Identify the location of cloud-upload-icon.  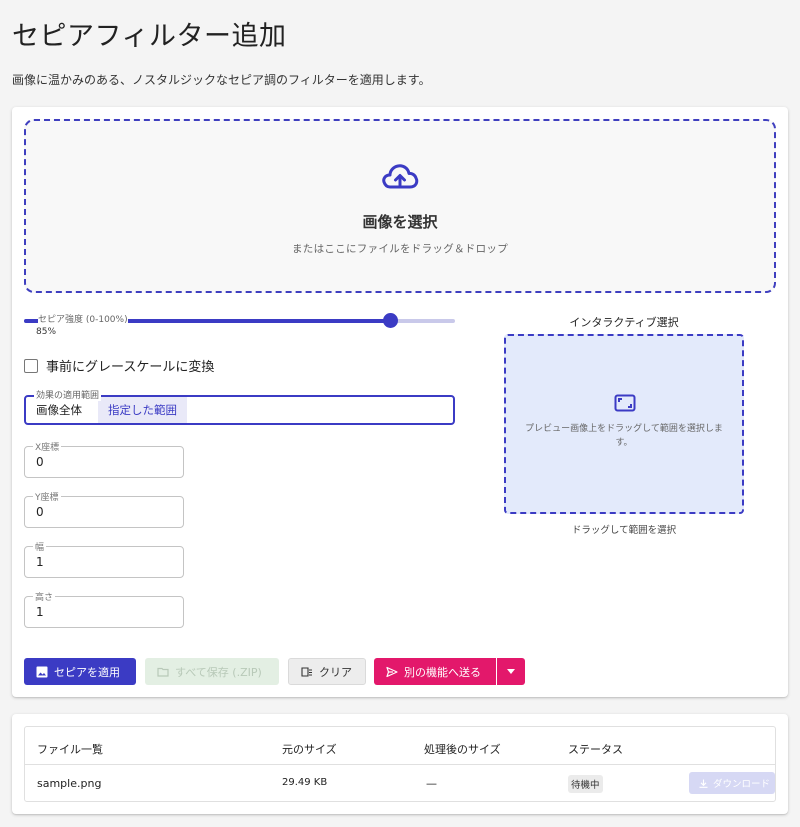
(400, 176).